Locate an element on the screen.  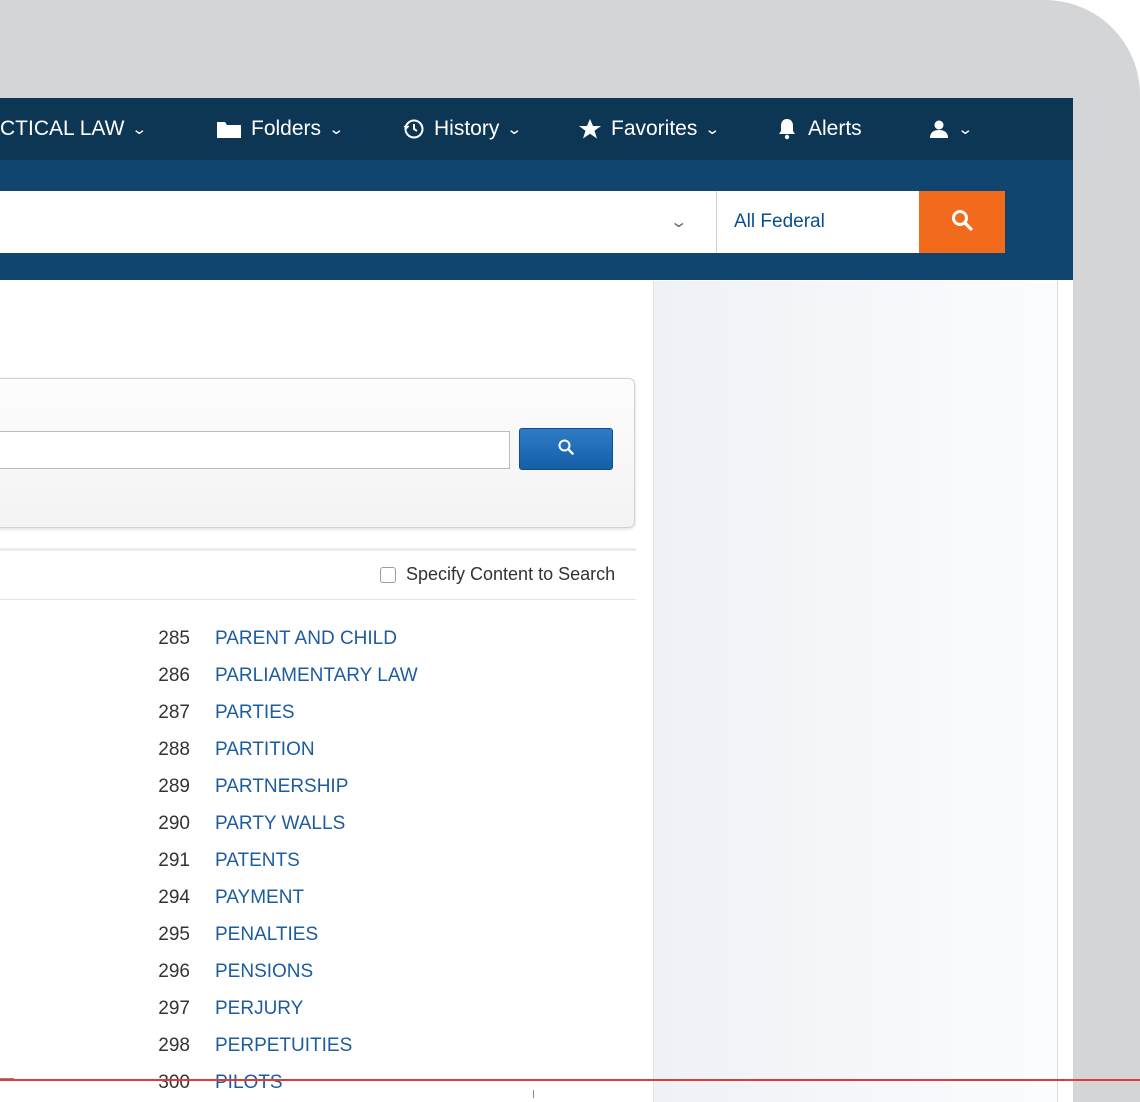
topic-number: 291 is located at coordinates (174, 860).